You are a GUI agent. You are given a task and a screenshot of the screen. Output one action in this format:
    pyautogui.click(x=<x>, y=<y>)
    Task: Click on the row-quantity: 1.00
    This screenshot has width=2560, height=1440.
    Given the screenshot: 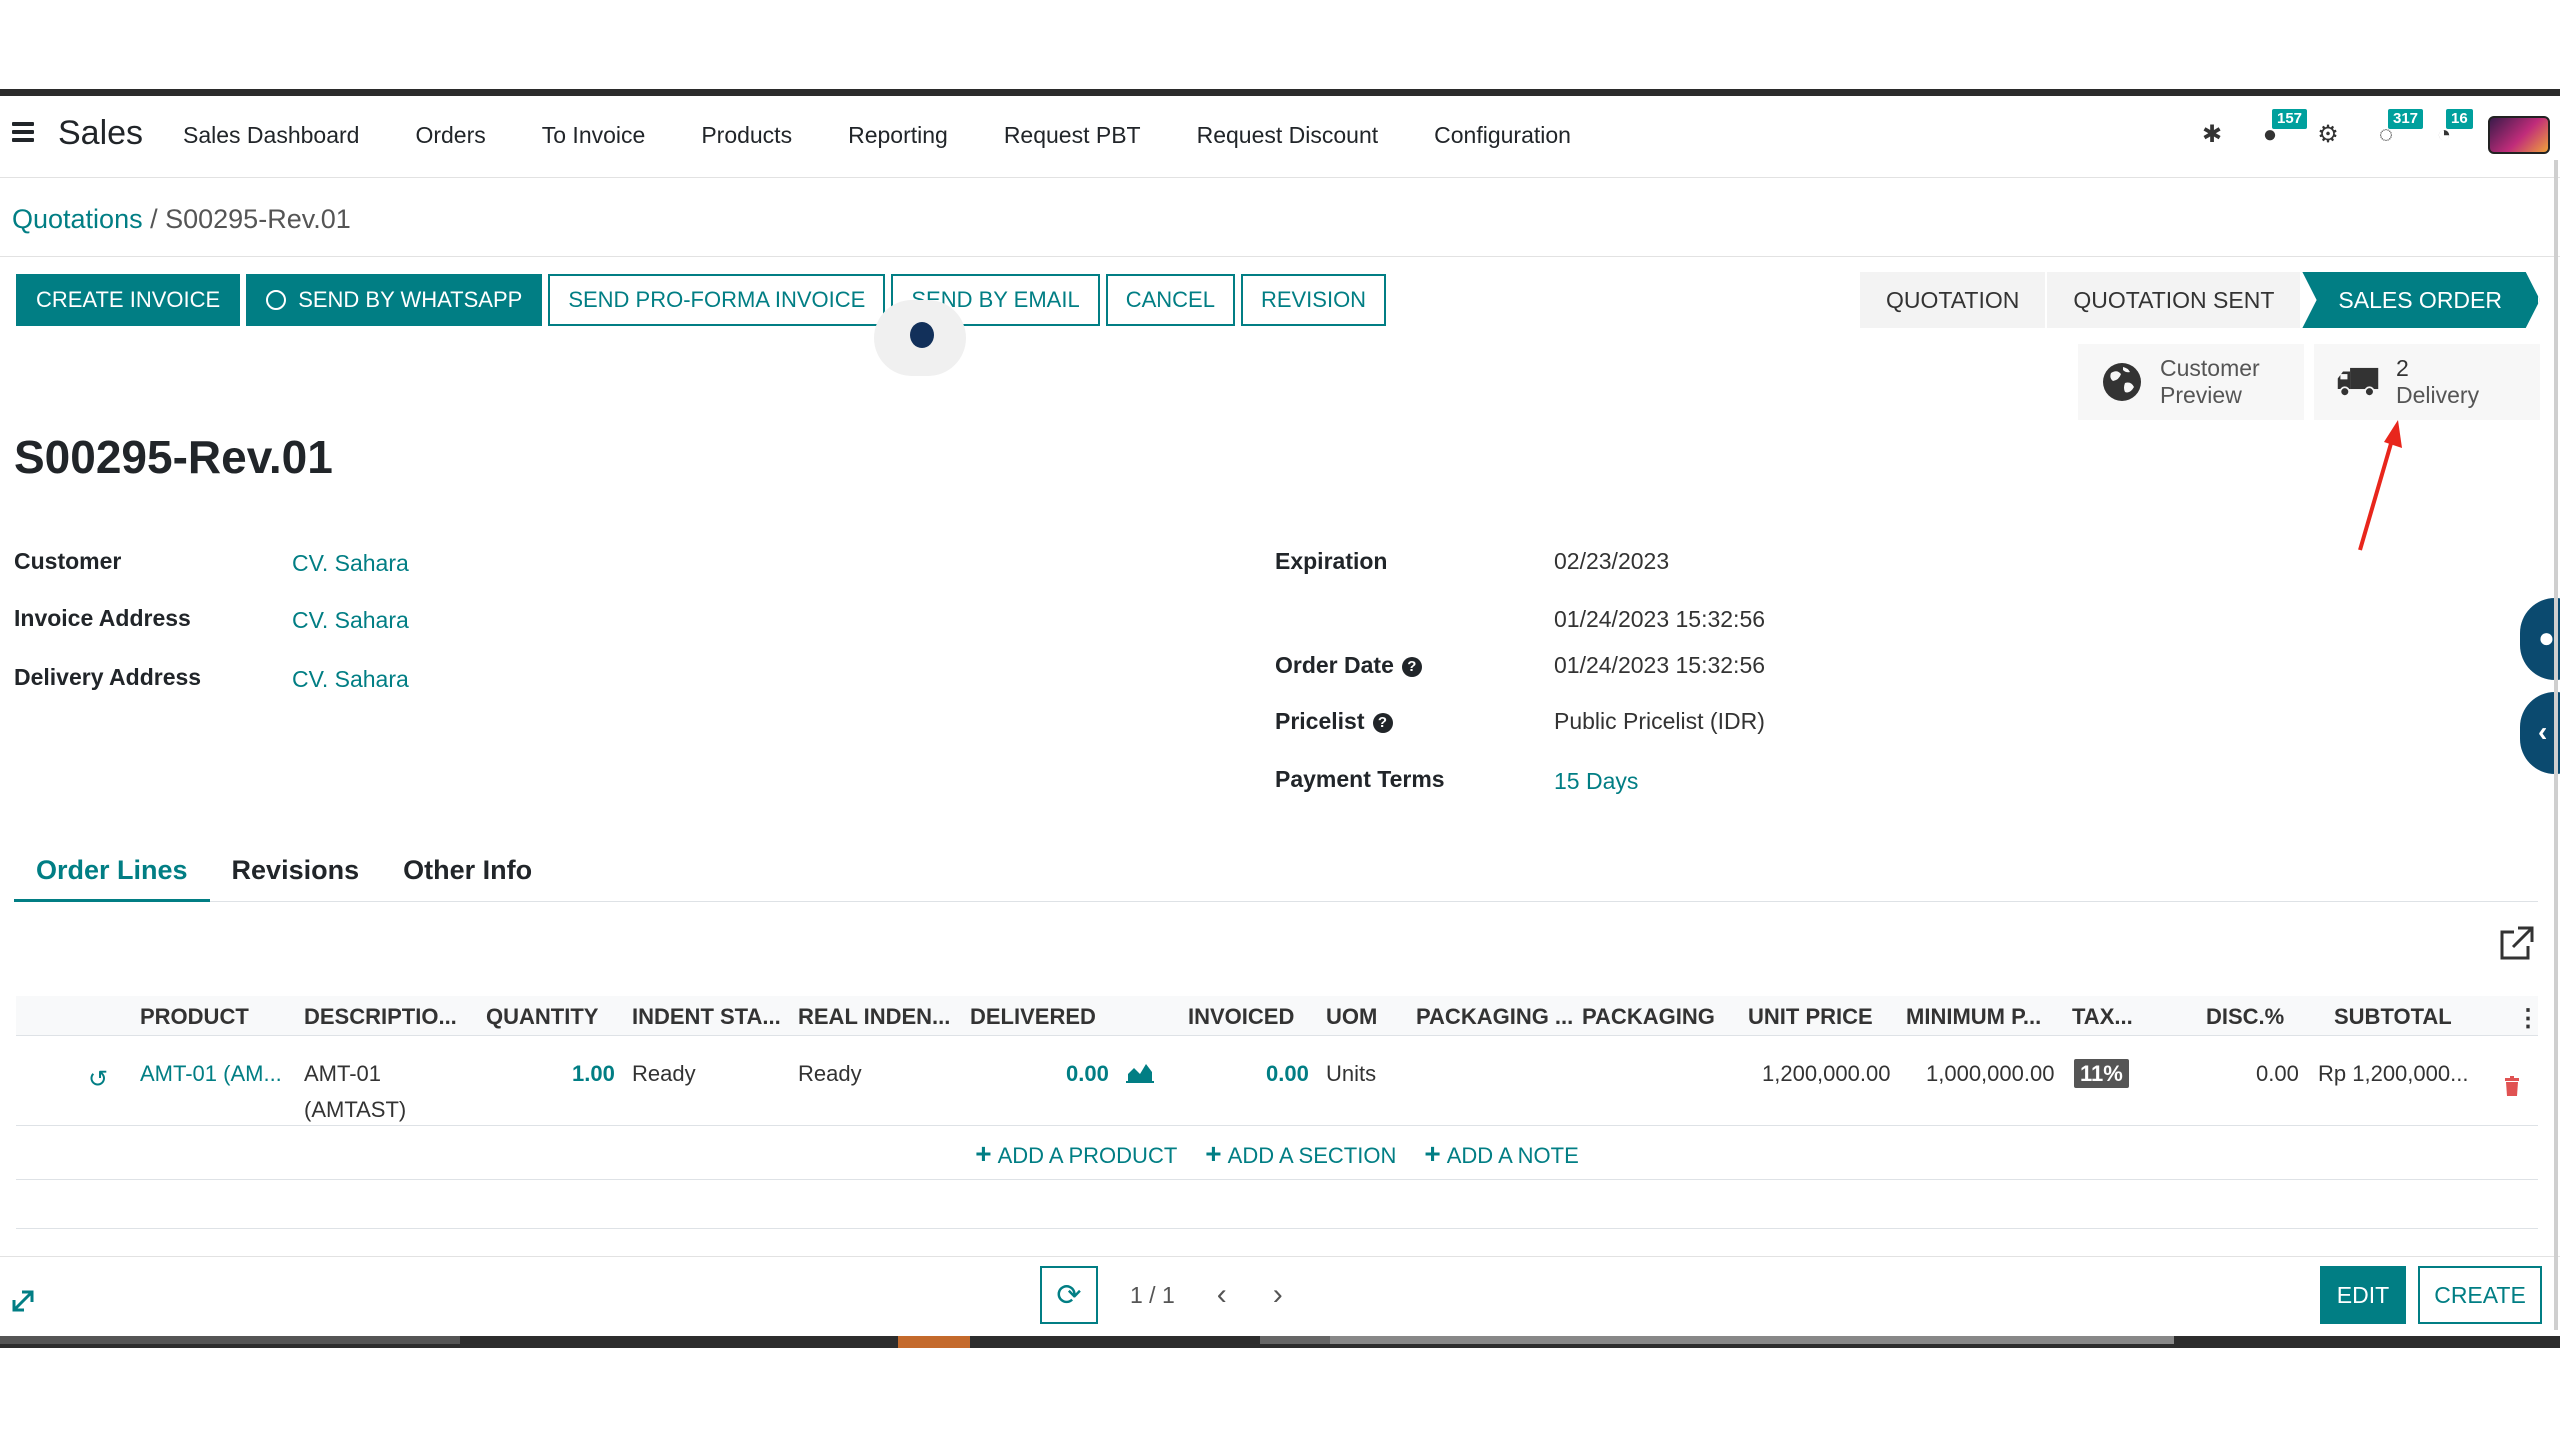 What is the action you would take?
    pyautogui.click(x=593, y=1074)
    